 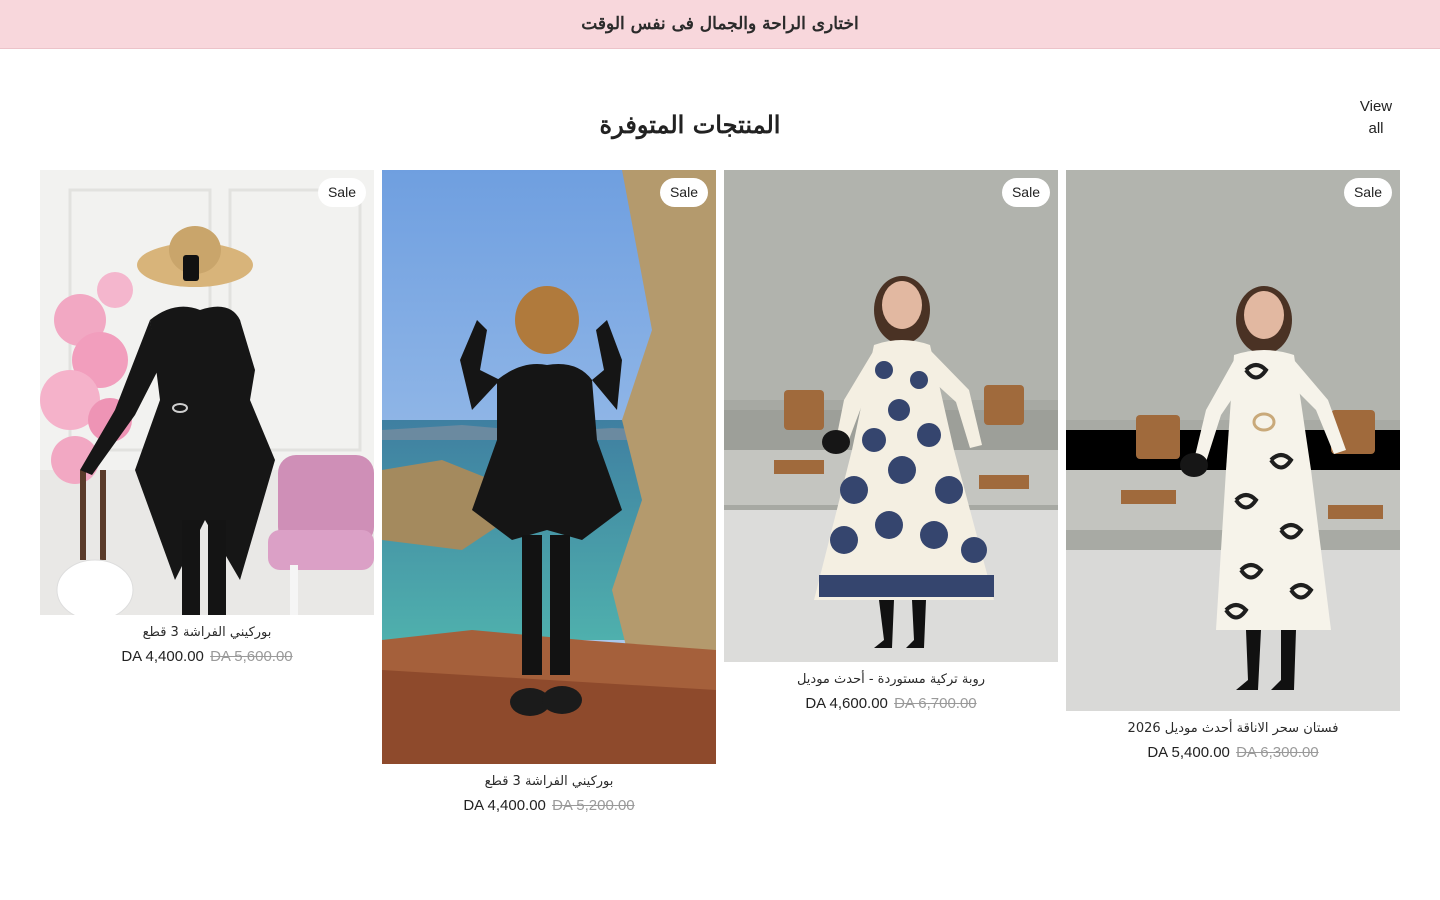 I want to click on product-price: DA 4,400.00 DA 5,200.00, so click(x=549, y=805).